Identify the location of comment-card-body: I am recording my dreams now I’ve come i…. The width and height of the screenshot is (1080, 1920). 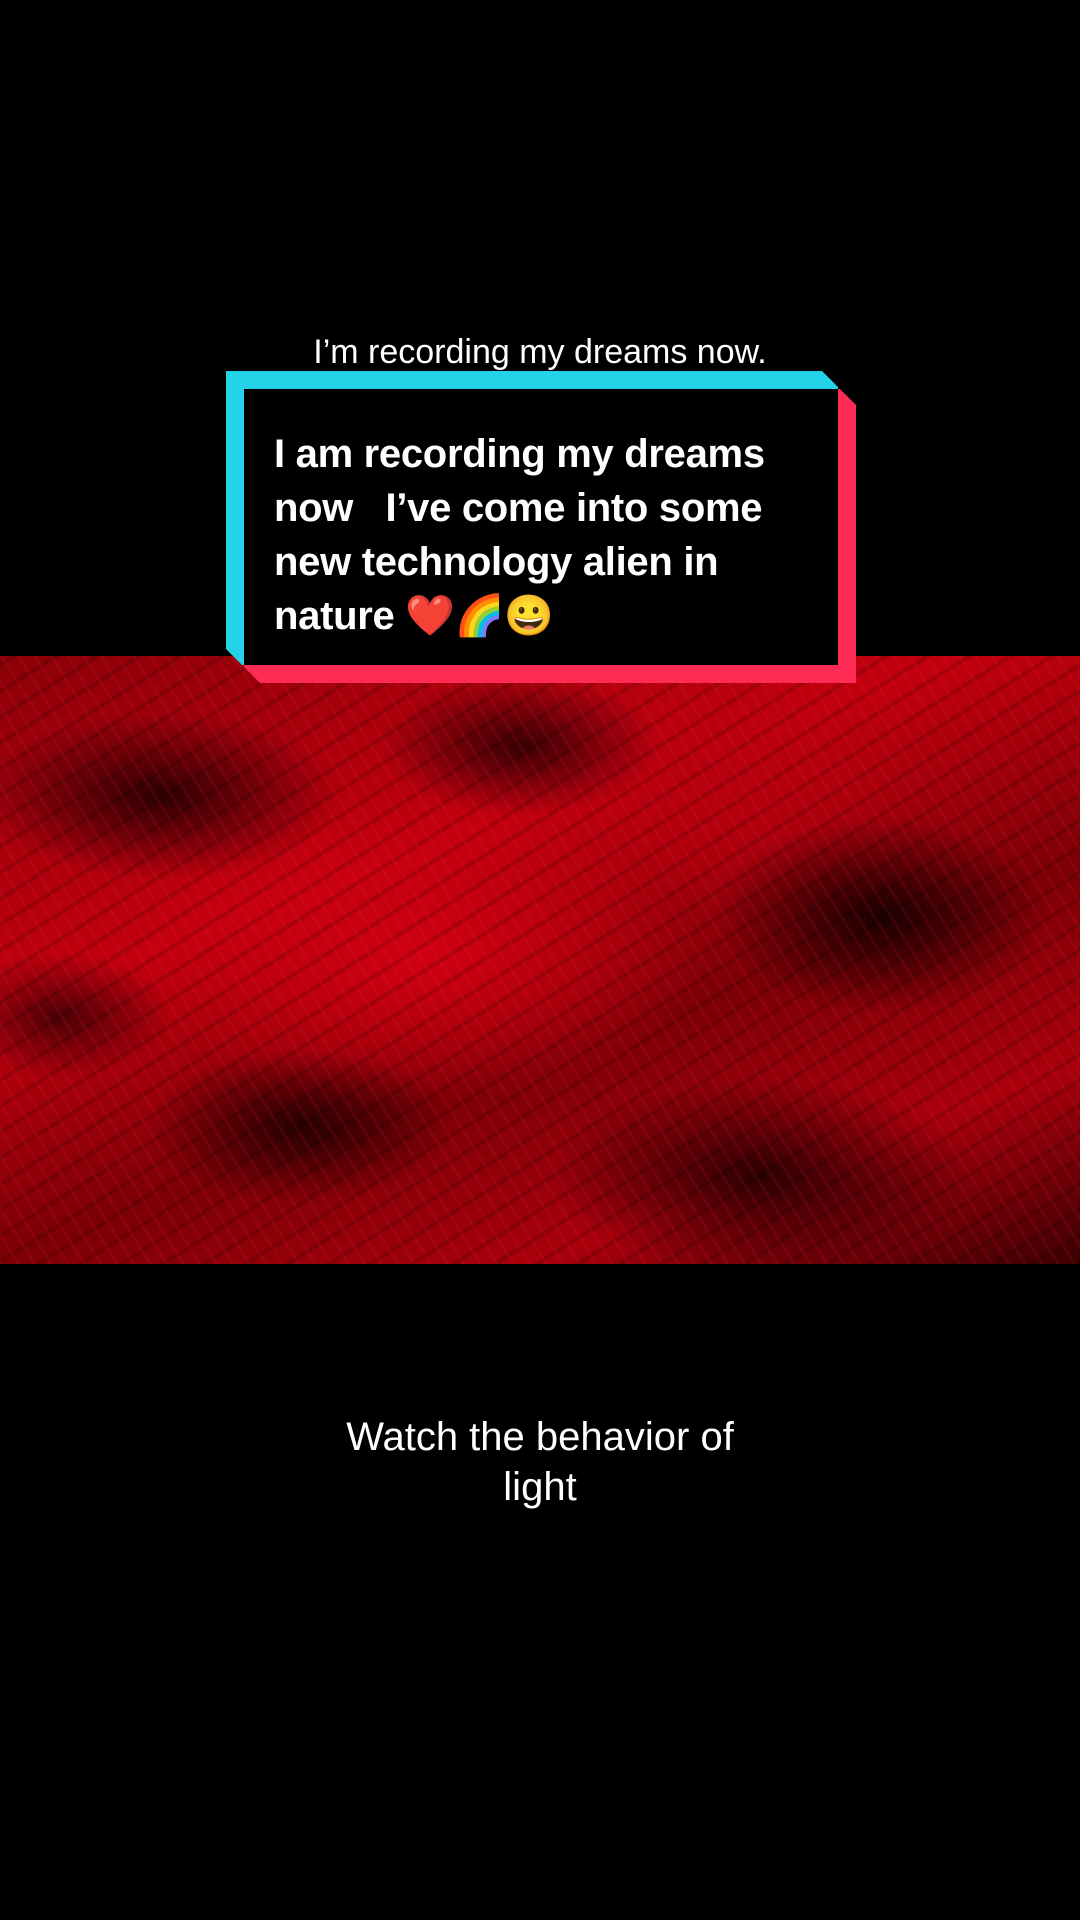
(541, 527).